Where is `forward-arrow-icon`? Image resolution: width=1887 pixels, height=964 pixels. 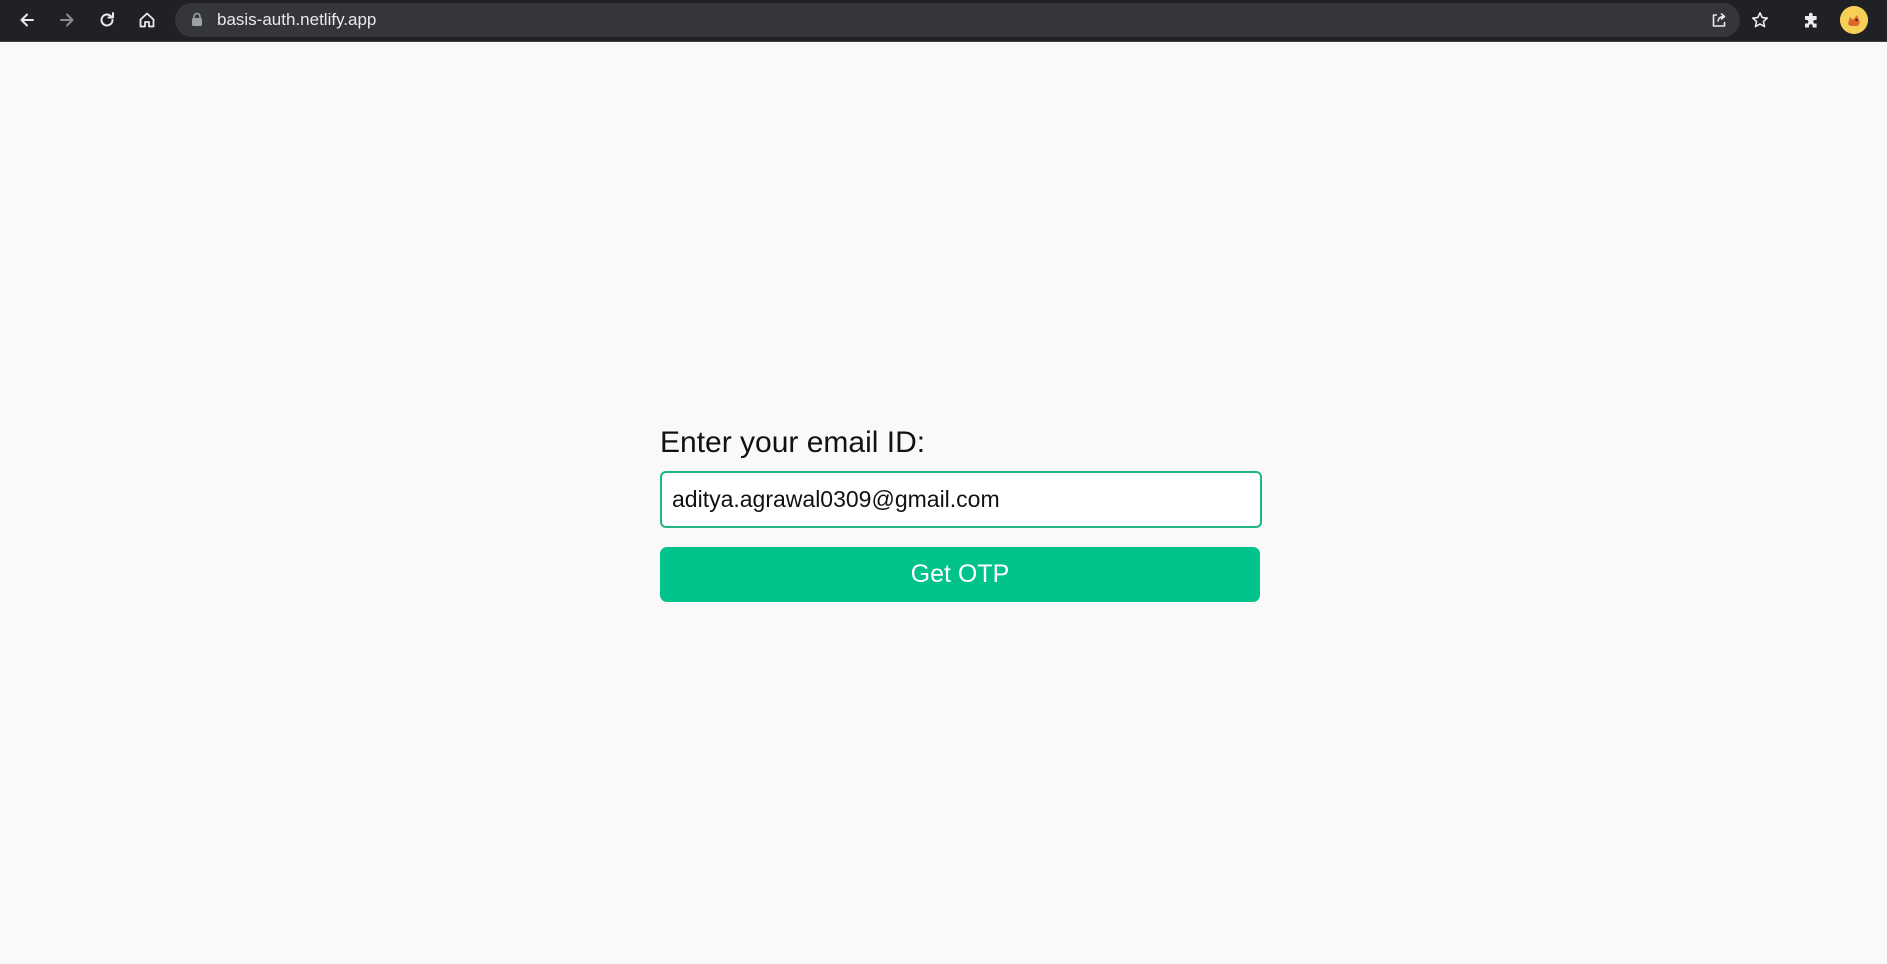
forward-arrow-icon is located at coordinates (67, 20).